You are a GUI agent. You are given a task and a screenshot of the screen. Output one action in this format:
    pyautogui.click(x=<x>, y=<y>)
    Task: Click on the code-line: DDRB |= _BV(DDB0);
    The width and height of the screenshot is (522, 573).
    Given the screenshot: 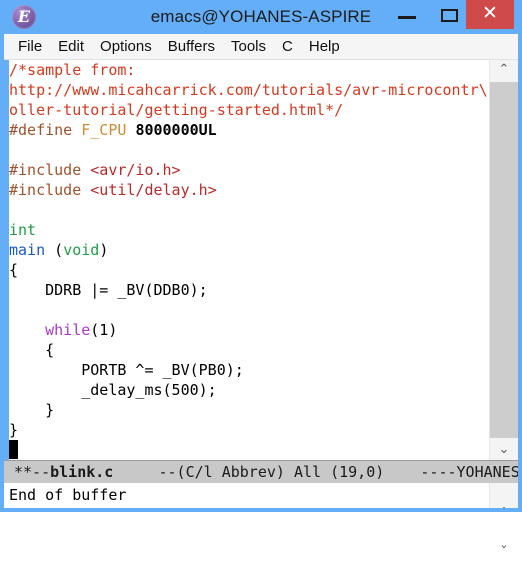 What is the action you would take?
    pyautogui.click(x=249, y=290)
    